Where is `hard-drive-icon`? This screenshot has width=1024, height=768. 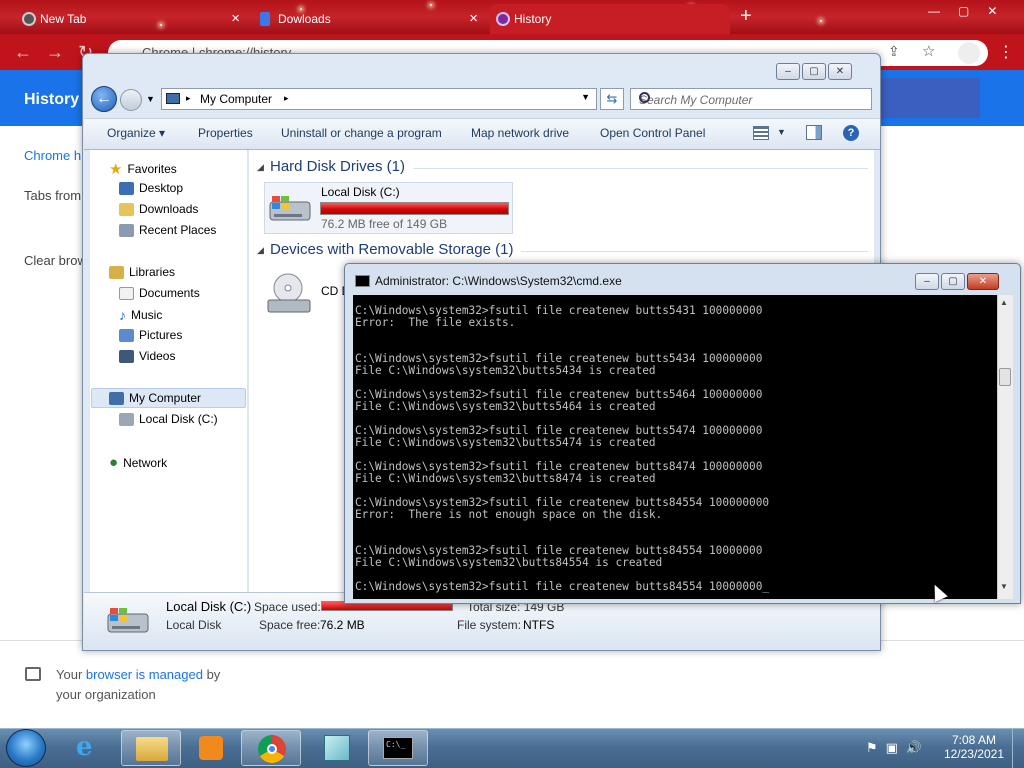 hard-drive-icon is located at coordinates (290, 208).